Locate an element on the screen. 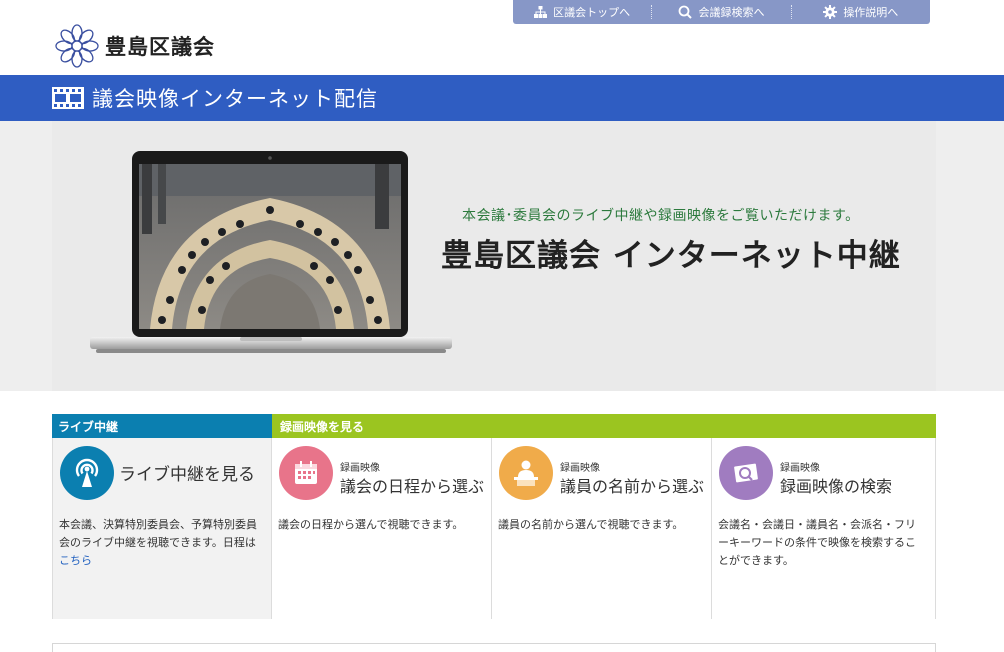  banner-title: 議会映像インターネット配信 is located at coordinates (235, 99).